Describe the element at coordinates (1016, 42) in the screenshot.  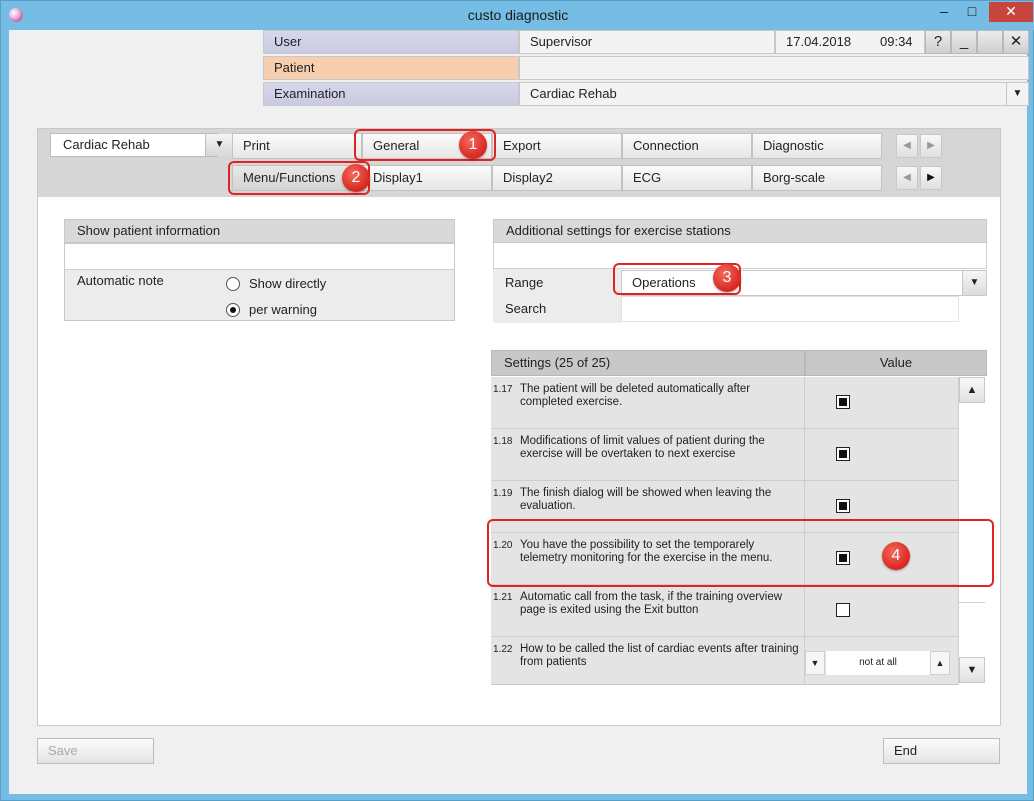
I see `close-inner-button: ✕` at that location.